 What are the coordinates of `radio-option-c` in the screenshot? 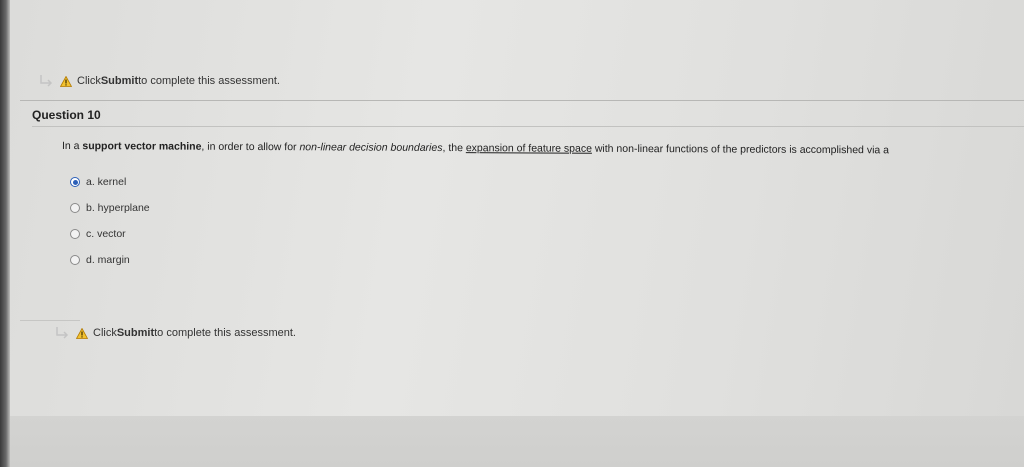 It's located at (75, 234).